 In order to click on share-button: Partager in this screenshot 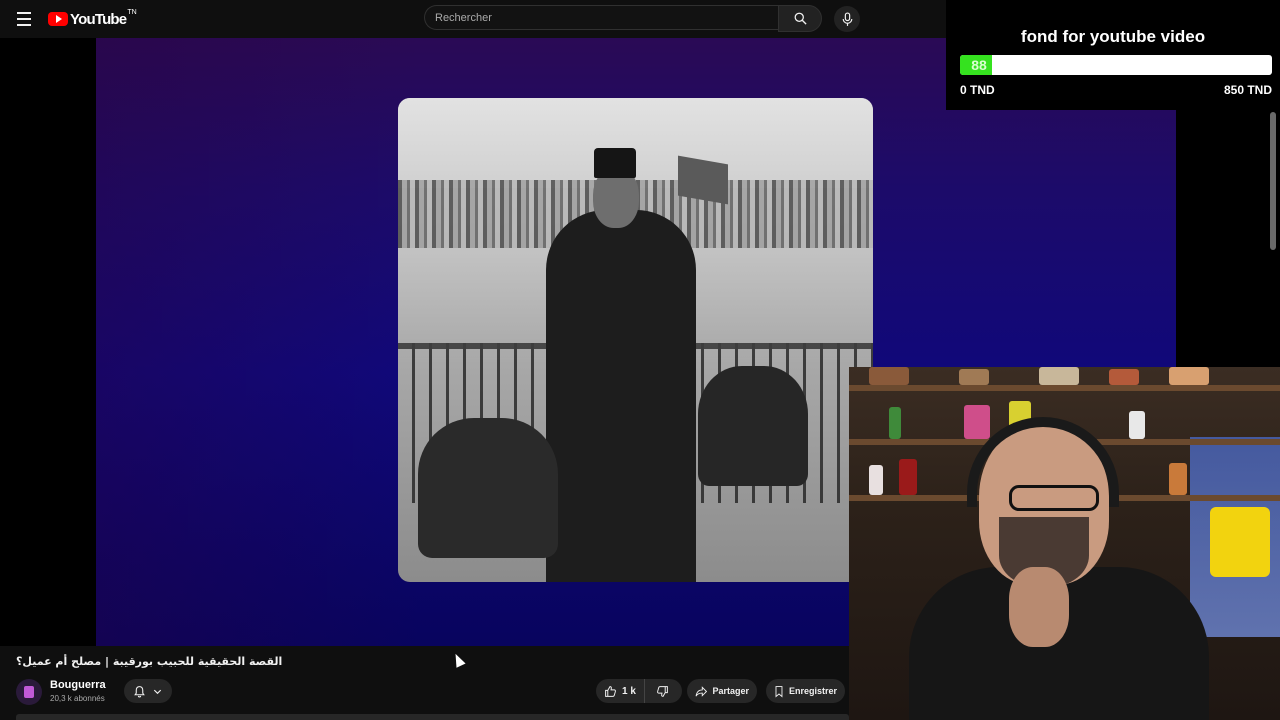, I will do `click(722, 691)`.